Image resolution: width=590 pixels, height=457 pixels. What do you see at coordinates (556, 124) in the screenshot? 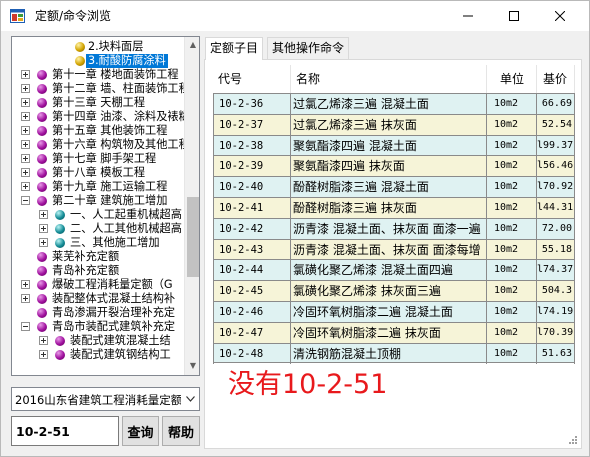
I see `cell-price: 52.54` at bounding box center [556, 124].